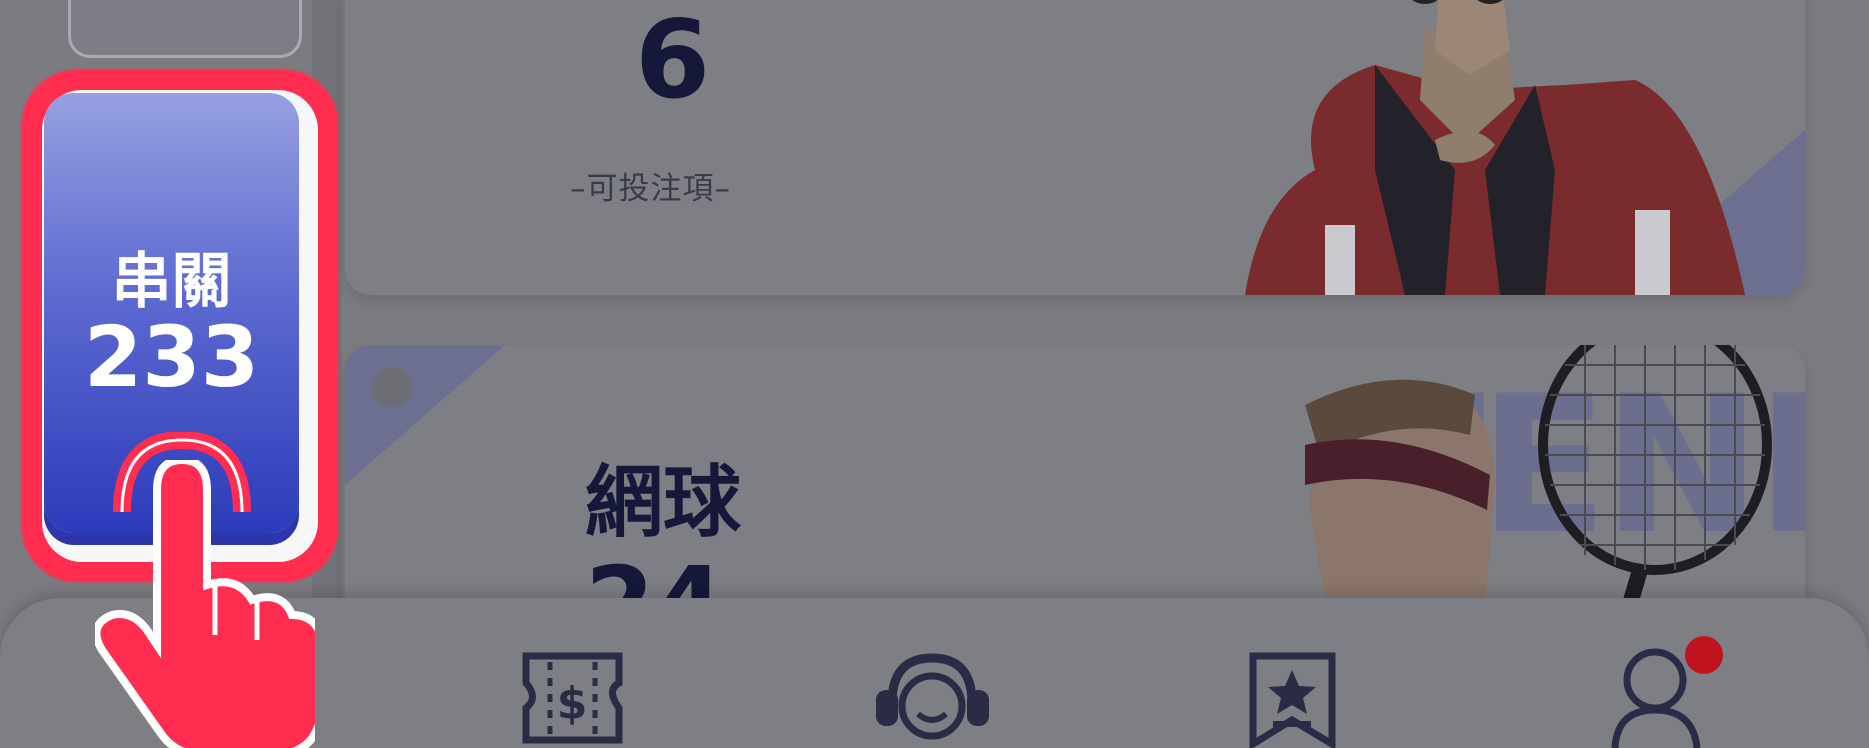  I want to click on nav-customer-service, so click(932, 698).